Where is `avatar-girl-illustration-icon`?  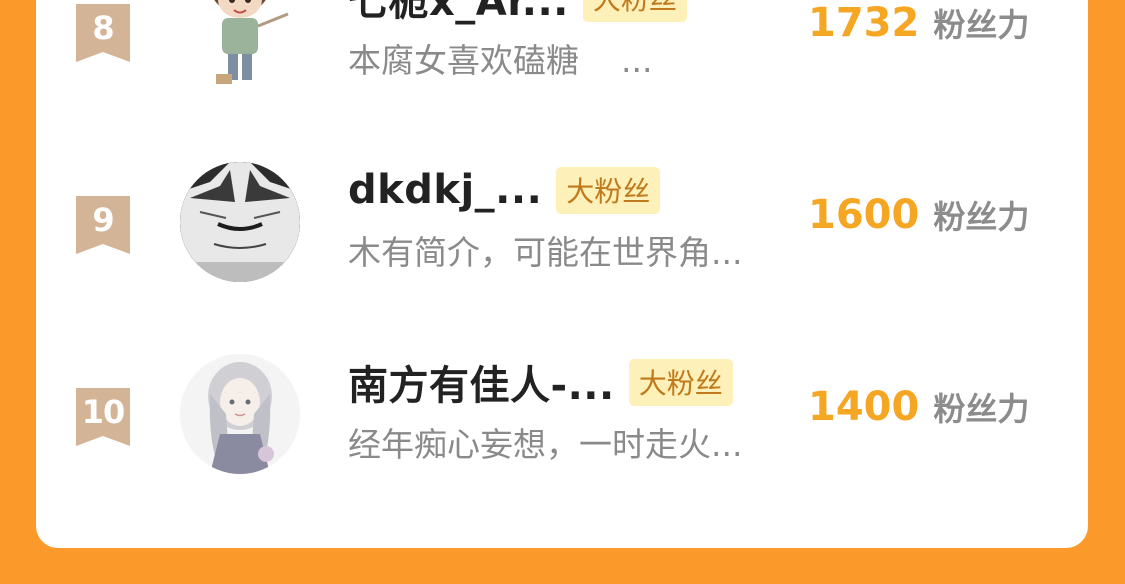 avatar-girl-illustration-icon is located at coordinates (240, 414).